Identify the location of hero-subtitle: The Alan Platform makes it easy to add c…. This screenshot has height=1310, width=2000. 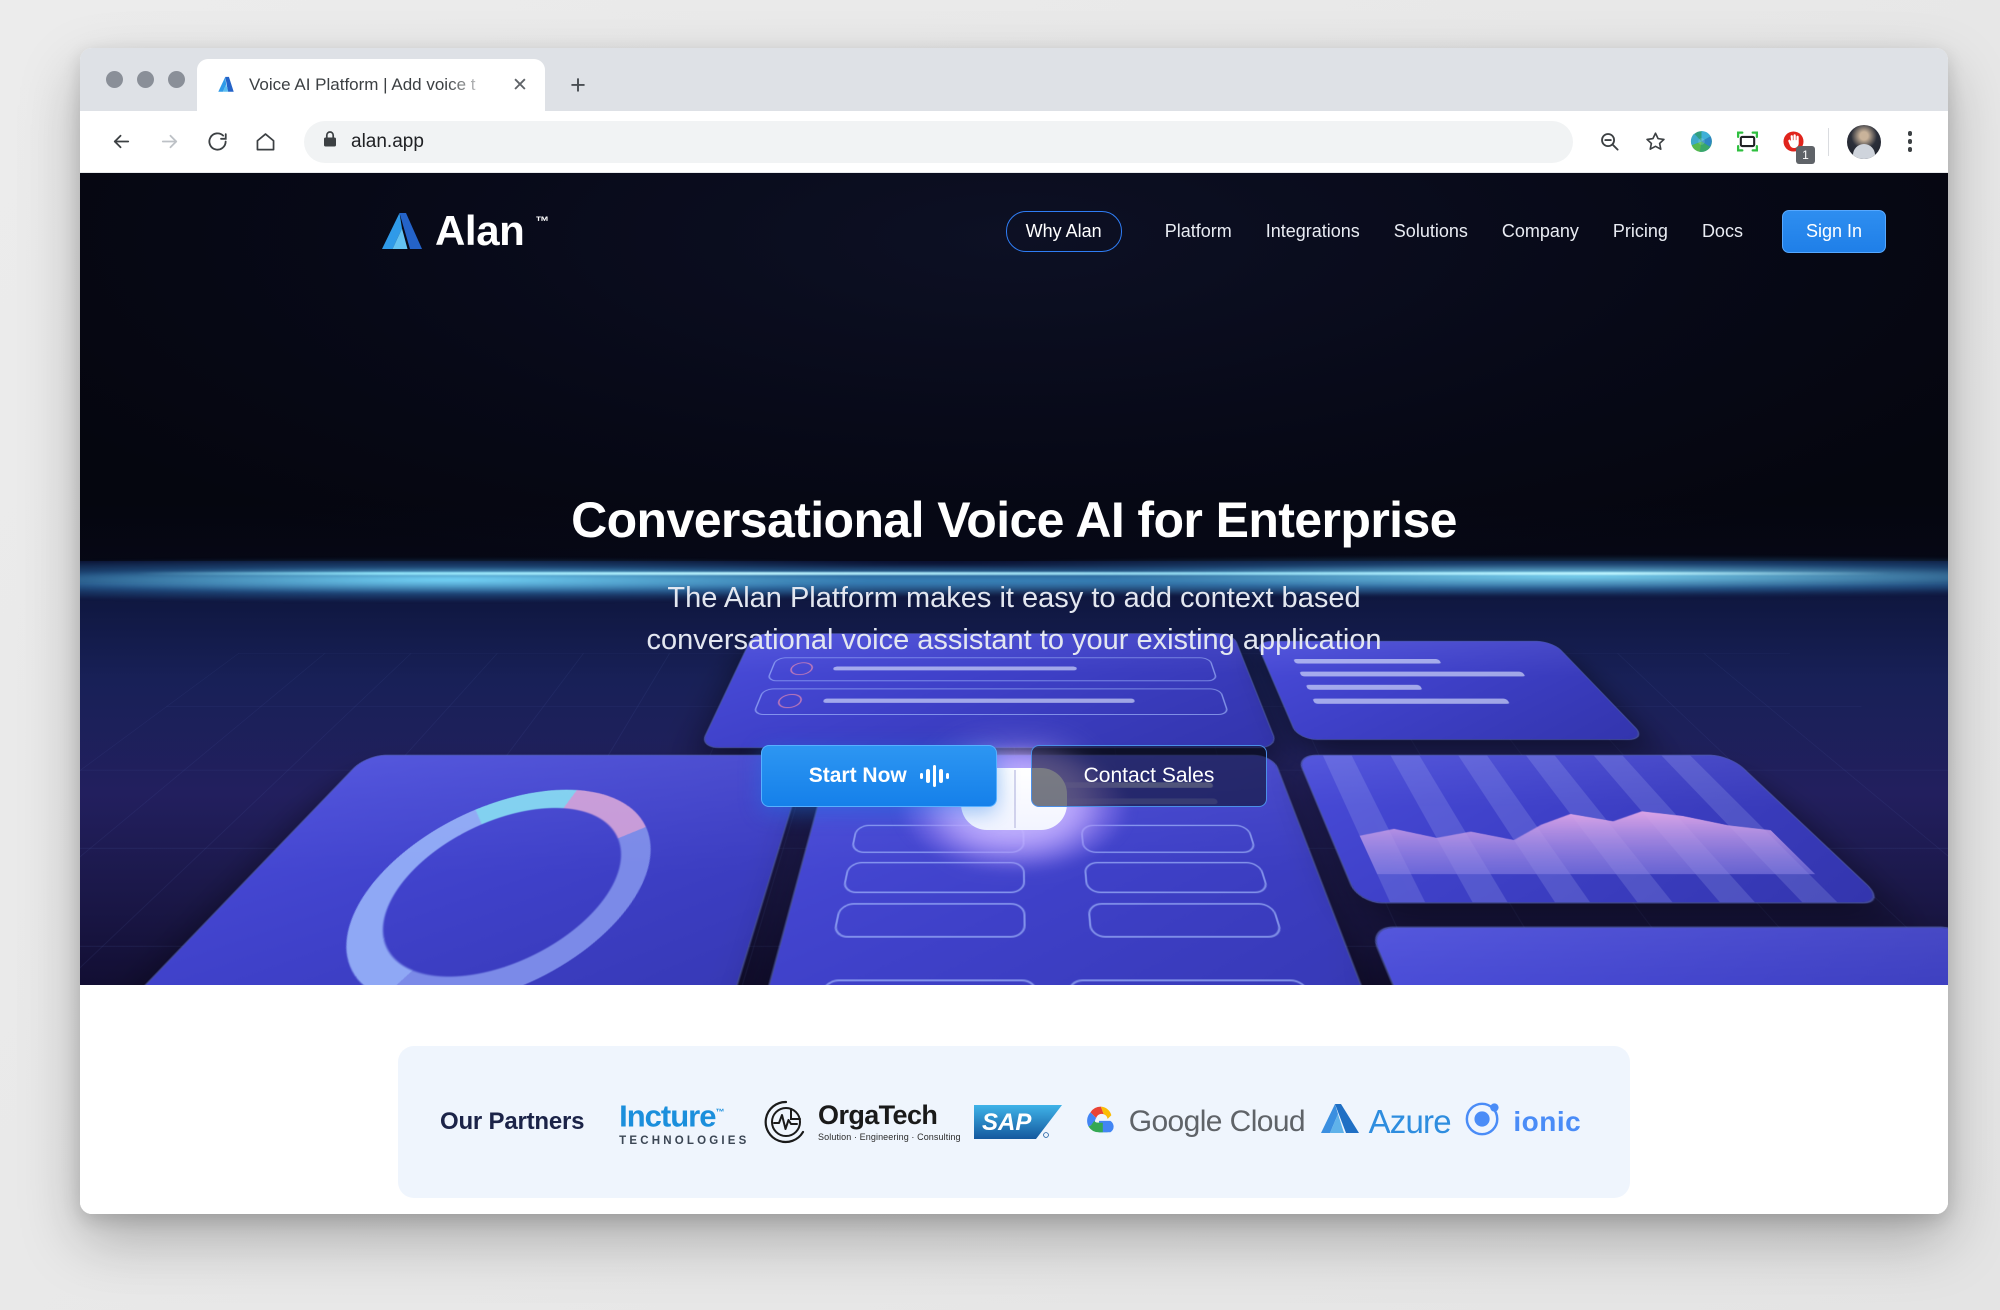
(1014, 619).